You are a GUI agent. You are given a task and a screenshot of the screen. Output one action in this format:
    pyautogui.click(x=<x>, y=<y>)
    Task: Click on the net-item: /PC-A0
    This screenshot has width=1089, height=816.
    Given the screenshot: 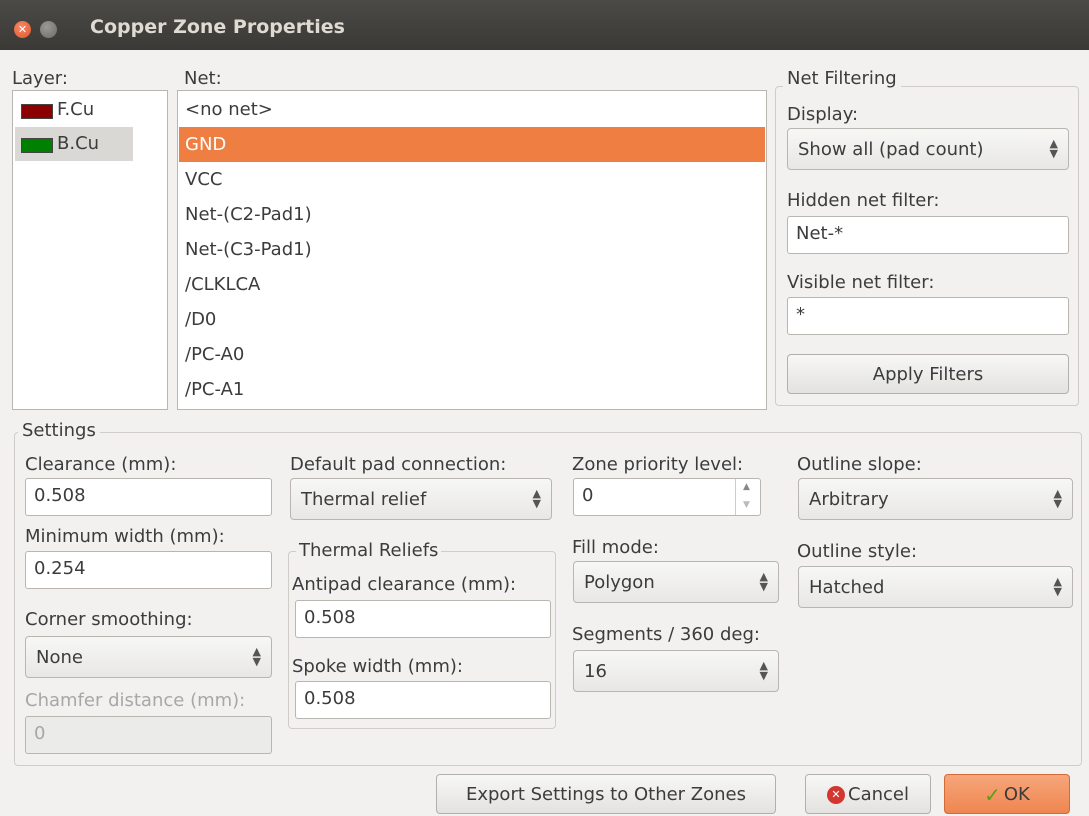 What is the action you would take?
    pyautogui.click(x=472, y=354)
    